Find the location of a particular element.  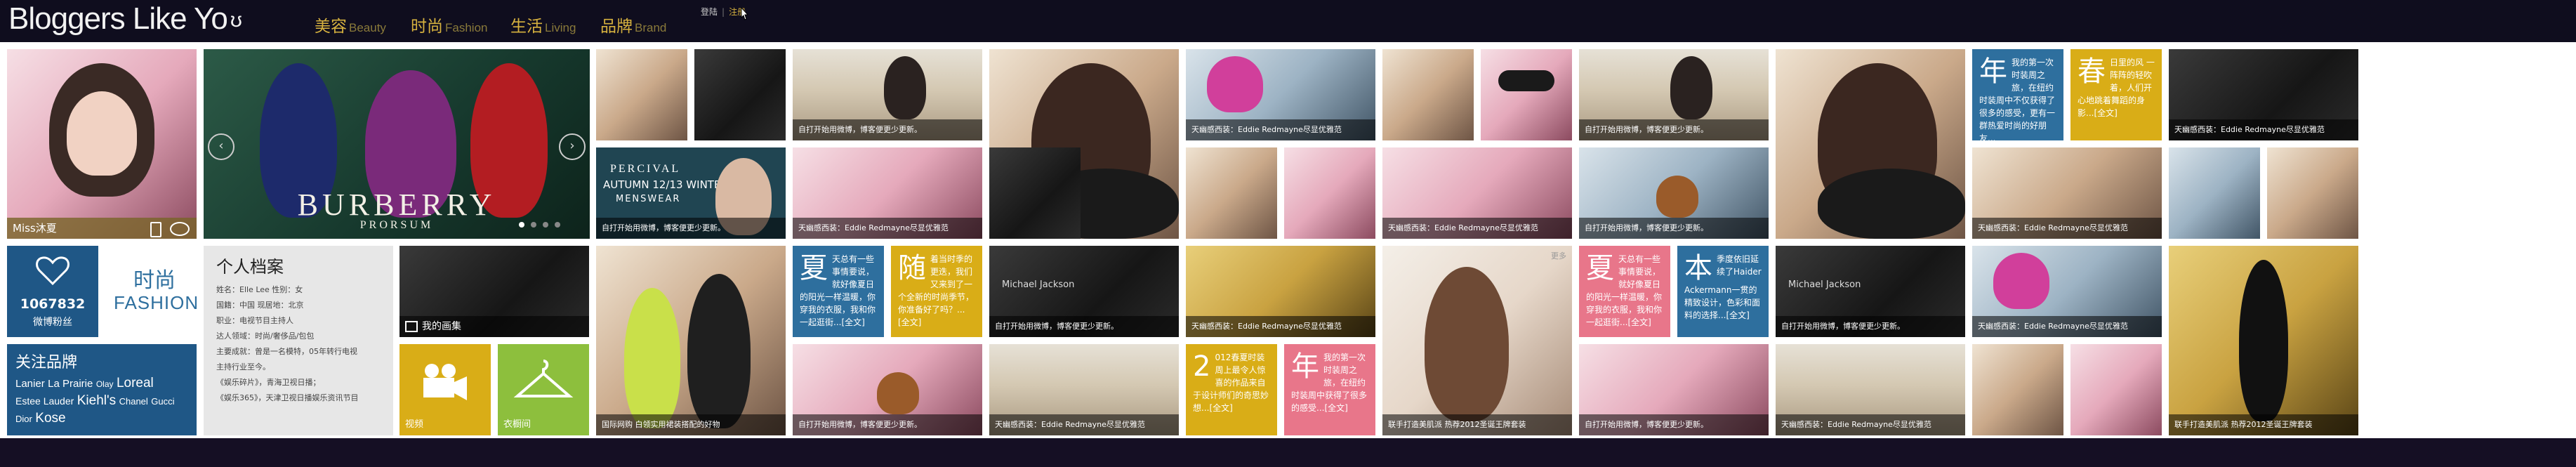

video-tile: 视频 is located at coordinates (445, 389).